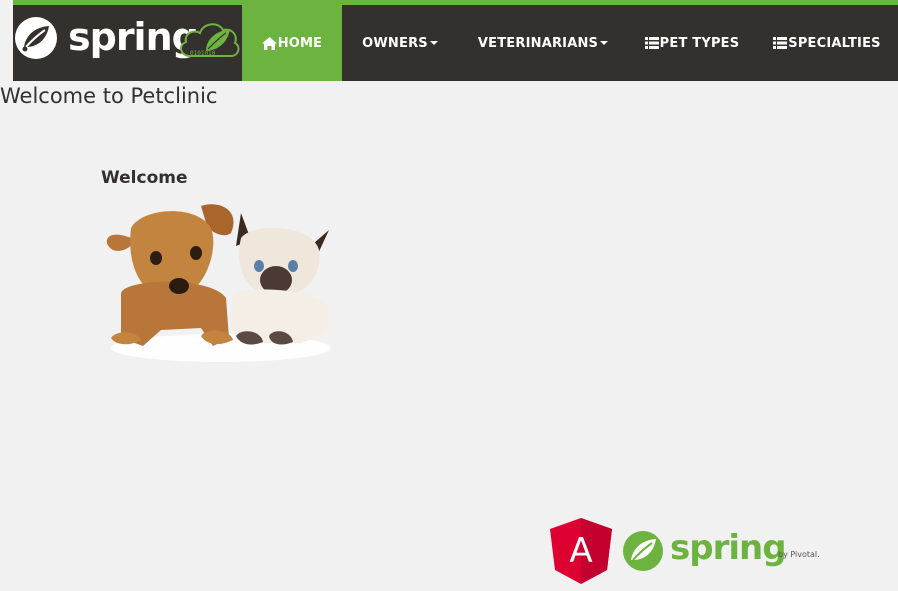 Image resolution: width=898 pixels, height=591 pixels. I want to click on nav-specialties-label: SPECIALTIES, so click(834, 43).